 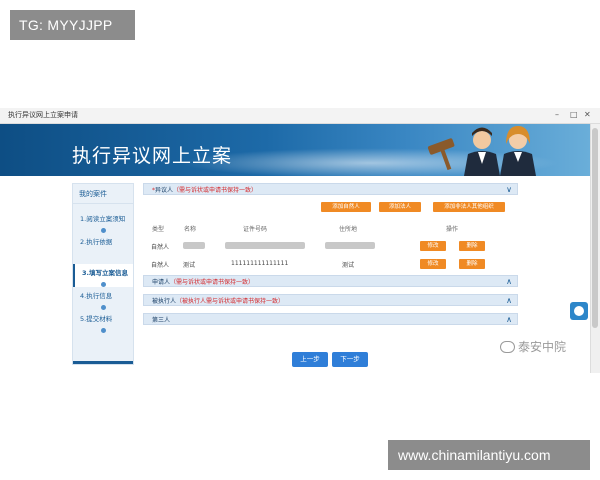 What do you see at coordinates (255, 229) in the screenshot?
I see `column-header-id: 证件号码` at bounding box center [255, 229].